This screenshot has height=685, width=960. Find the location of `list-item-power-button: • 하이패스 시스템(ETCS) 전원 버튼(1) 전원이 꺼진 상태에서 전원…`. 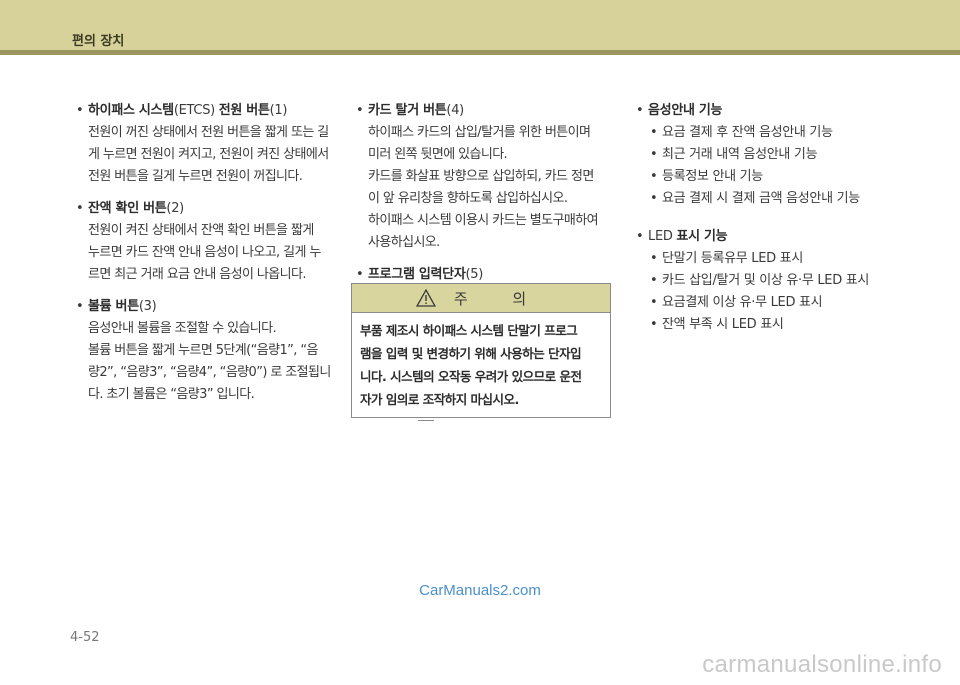

list-item-power-button: • 하이패스 시스템(ETCS) 전원 버튼(1) 전원이 꺼진 상태에서 전원… is located at coordinates (207, 144).